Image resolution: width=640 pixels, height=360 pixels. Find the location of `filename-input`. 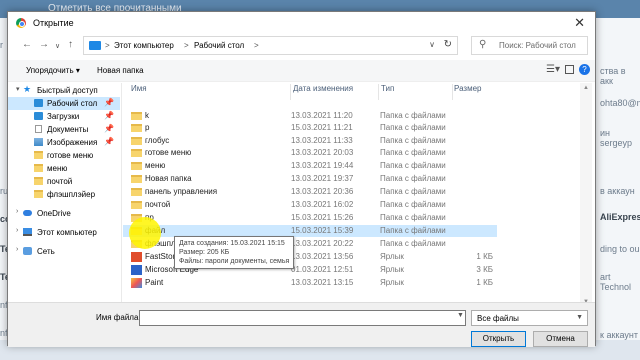

filename-input is located at coordinates (302, 318).